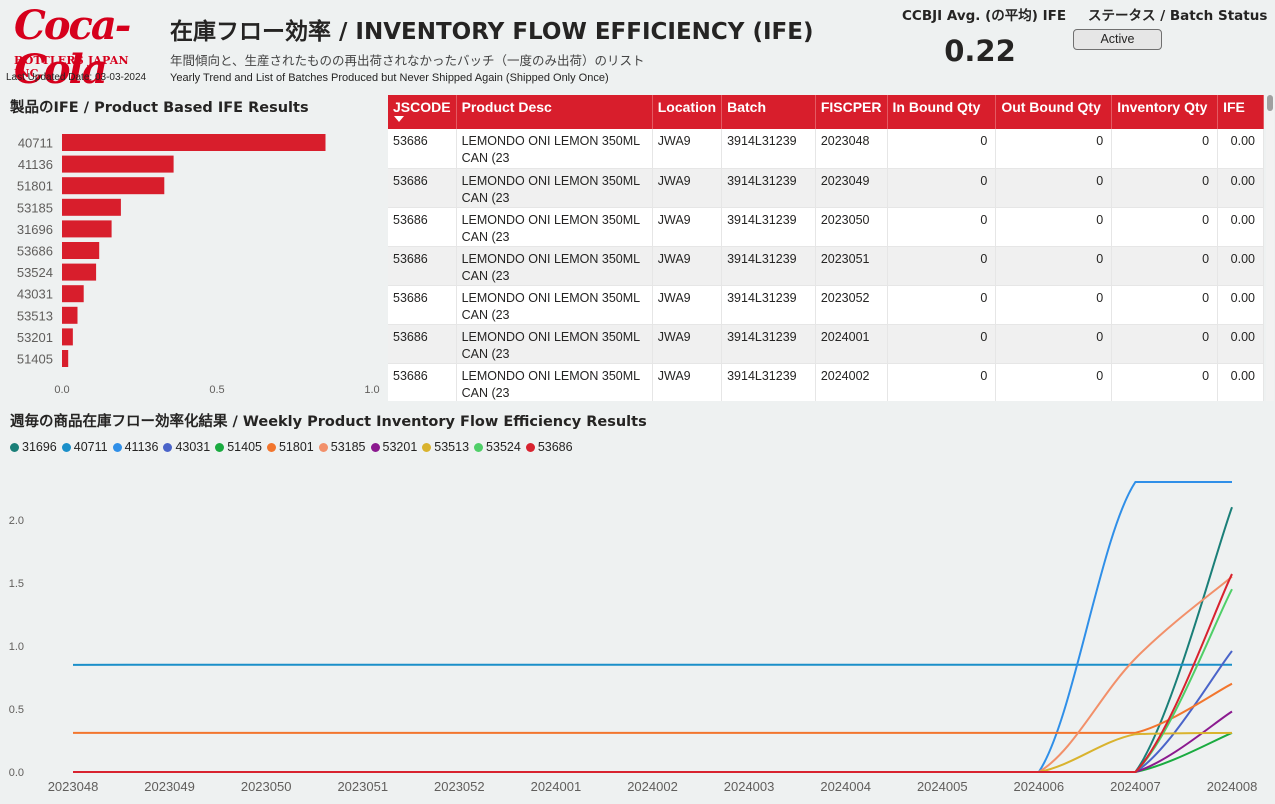 The width and height of the screenshot is (1275, 804). I want to click on bar-category-label: 51405, so click(35, 359).